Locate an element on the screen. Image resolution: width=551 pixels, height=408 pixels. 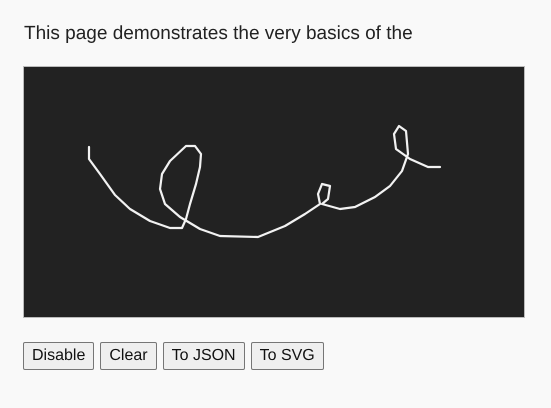
action-button: To SVG is located at coordinates (287, 356).